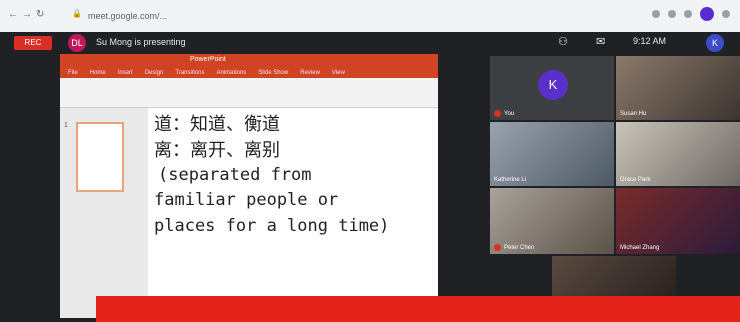 The width and height of the screenshot is (740, 322). Describe the element at coordinates (30, 318) in the screenshot. I see `ppt-statusbar` at that location.